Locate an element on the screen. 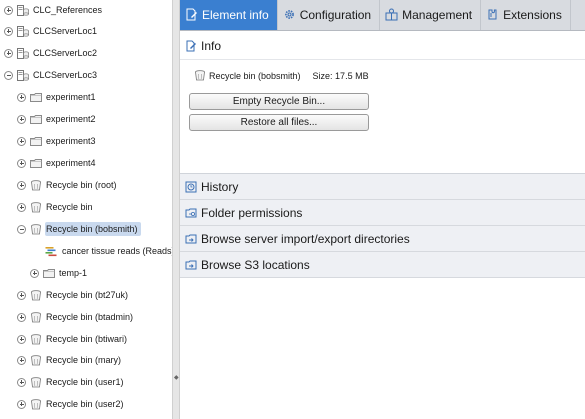 This screenshot has width=585, height=419. tree-item-recycle-bin-bobsmith: Recycle bin (bobsmith) is located at coordinates (79, 229).